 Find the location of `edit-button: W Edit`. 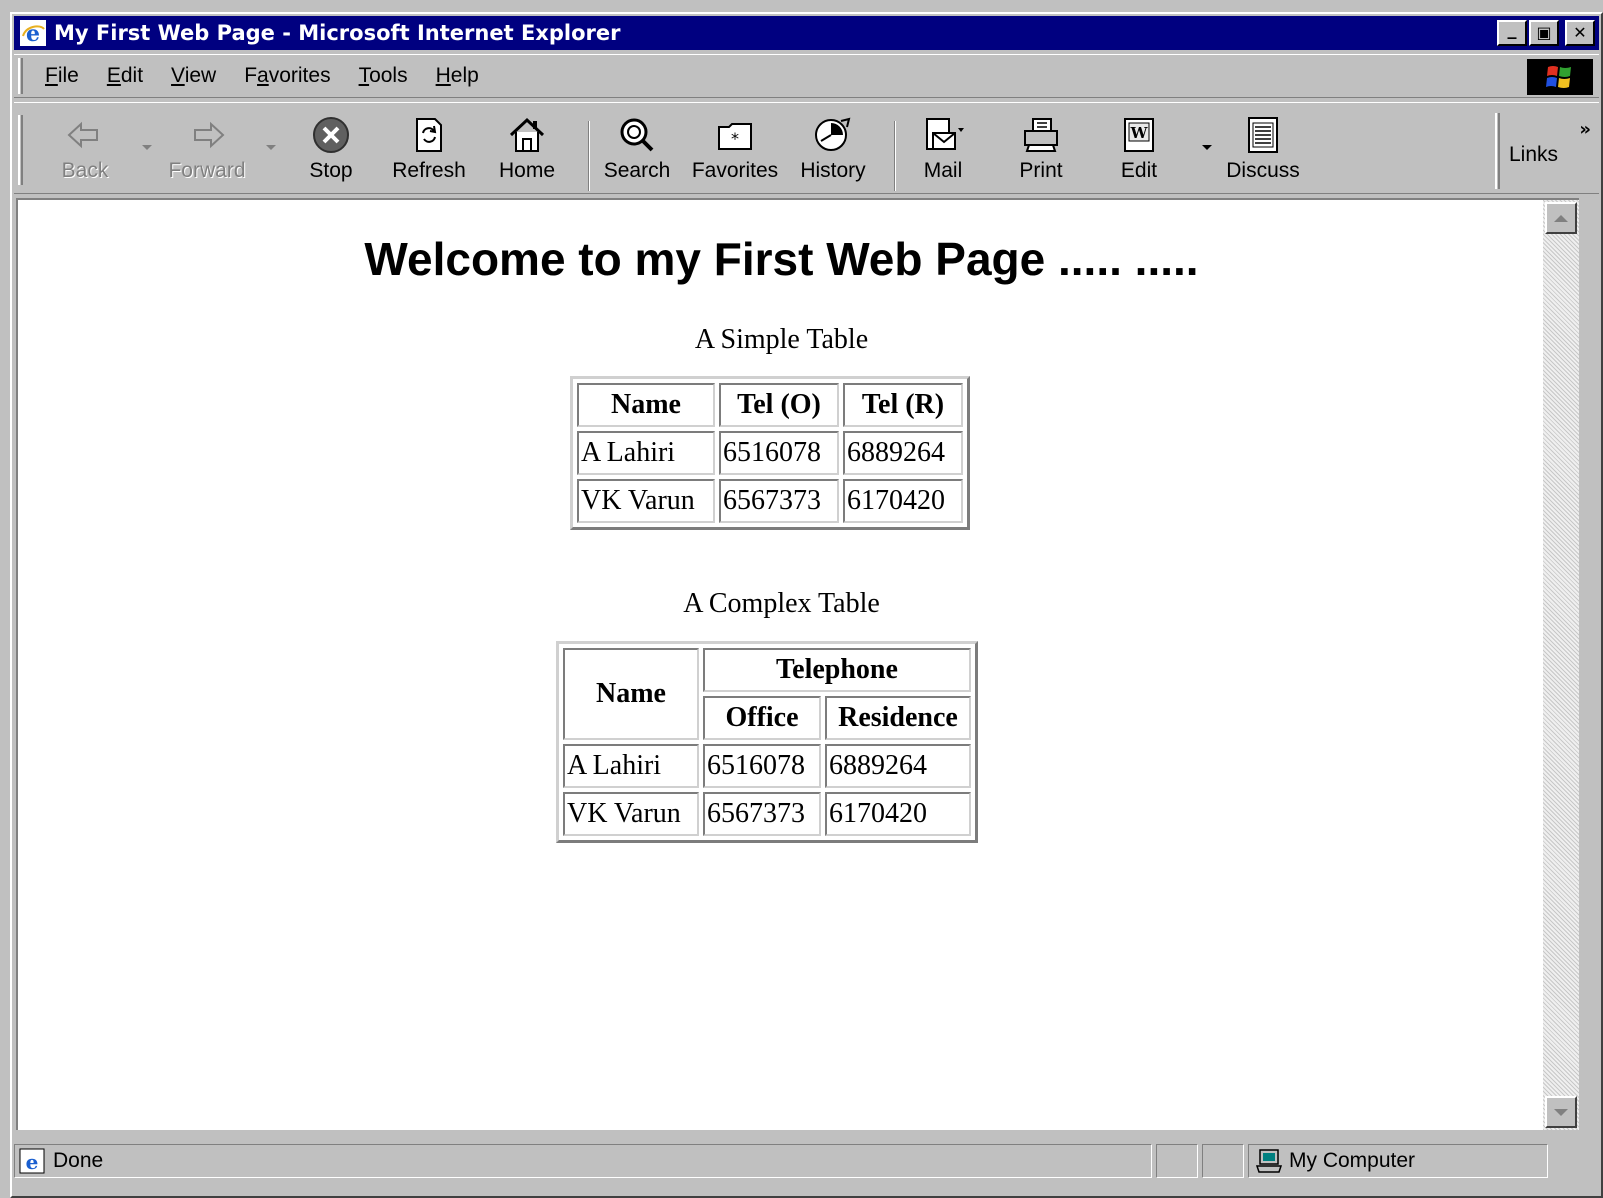

edit-button: W Edit is located at coordinates (1139, 151).